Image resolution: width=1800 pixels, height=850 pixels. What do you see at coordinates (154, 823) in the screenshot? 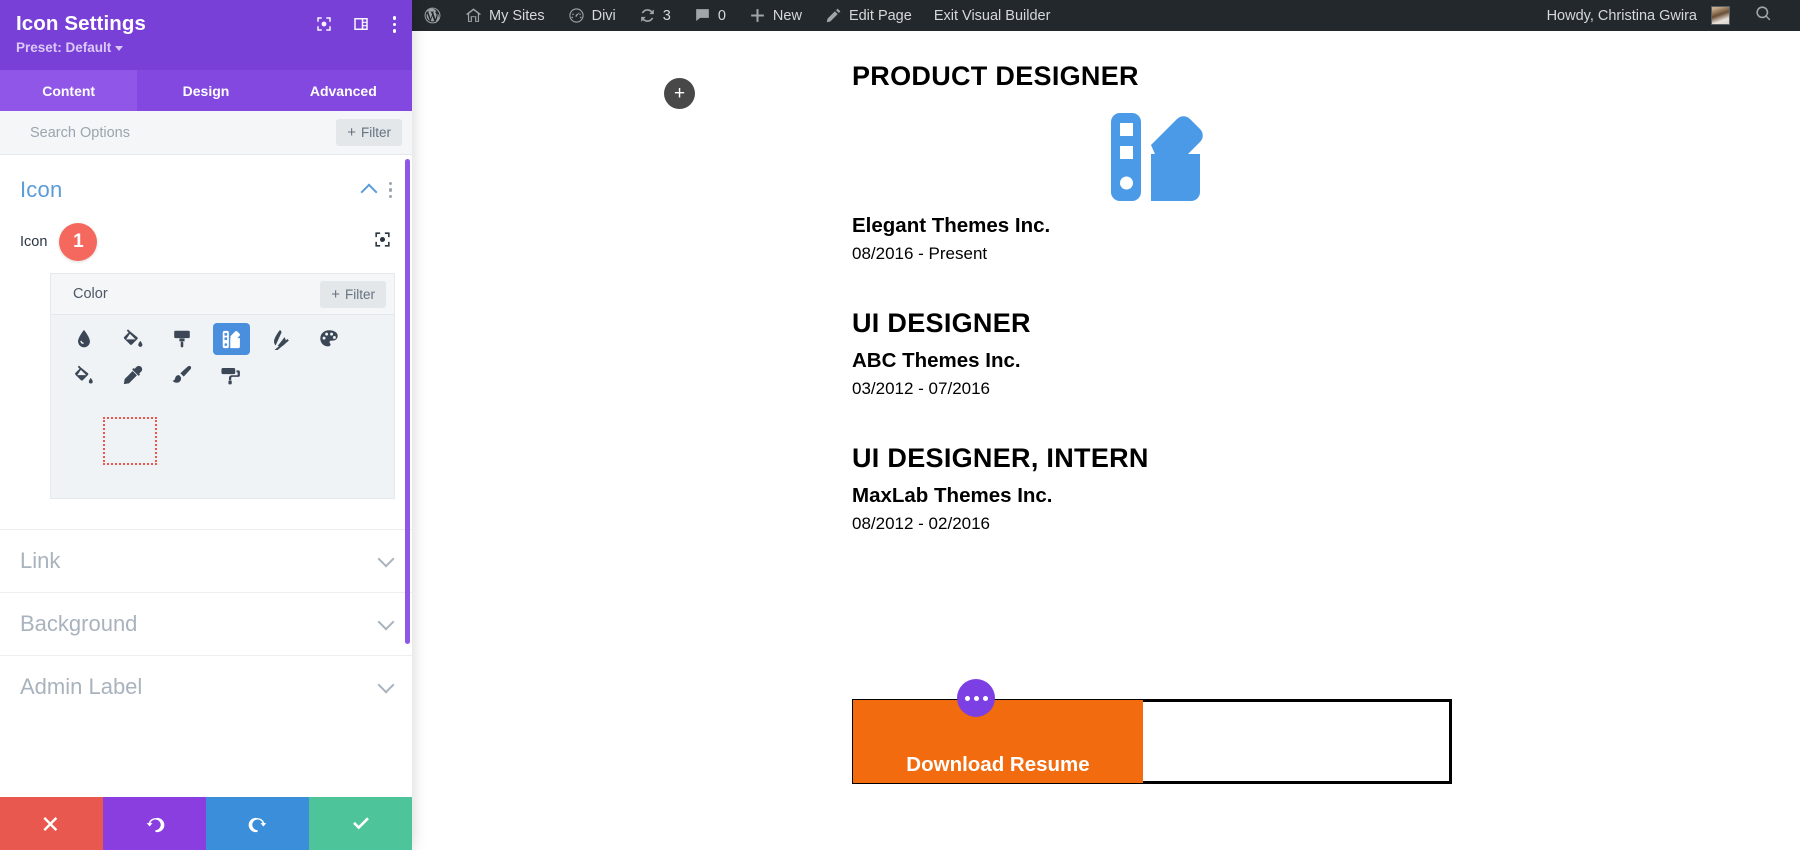
I see `undo-button` at bounding box center [154, 823].